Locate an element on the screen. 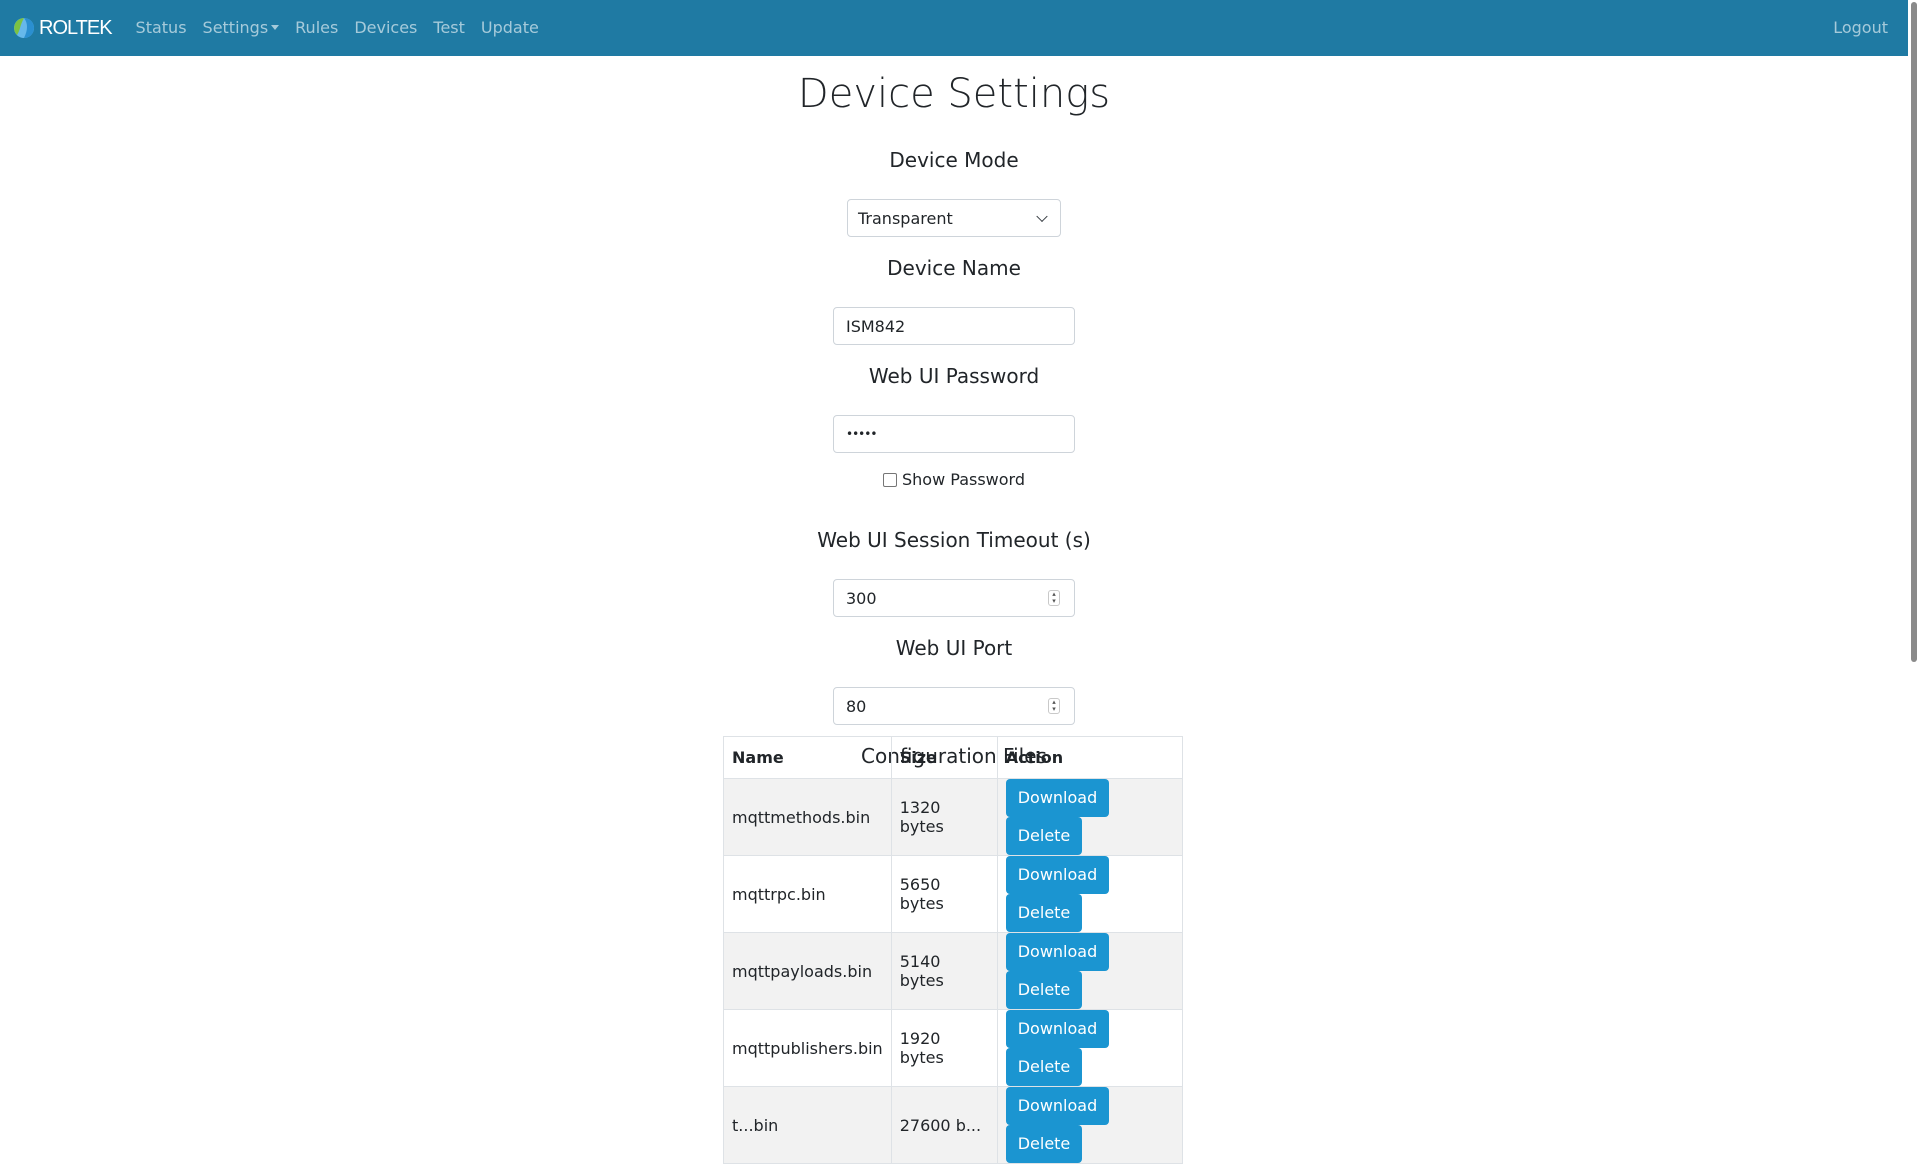 The height and width of the screenshot is (1164, 1920). device-name-label: Device Name is located at coordinates (954, 268).